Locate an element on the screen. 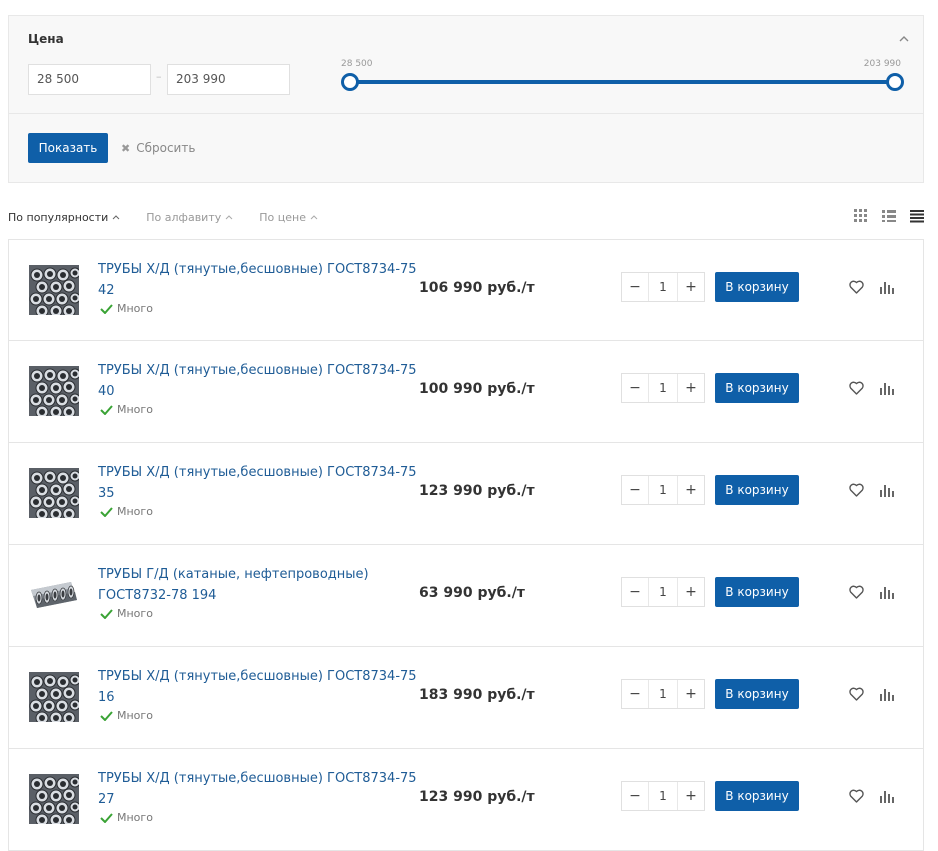 This screenshot has height=851, width=938. price-from-input: 28 500 is located at coordinates (89, 79).